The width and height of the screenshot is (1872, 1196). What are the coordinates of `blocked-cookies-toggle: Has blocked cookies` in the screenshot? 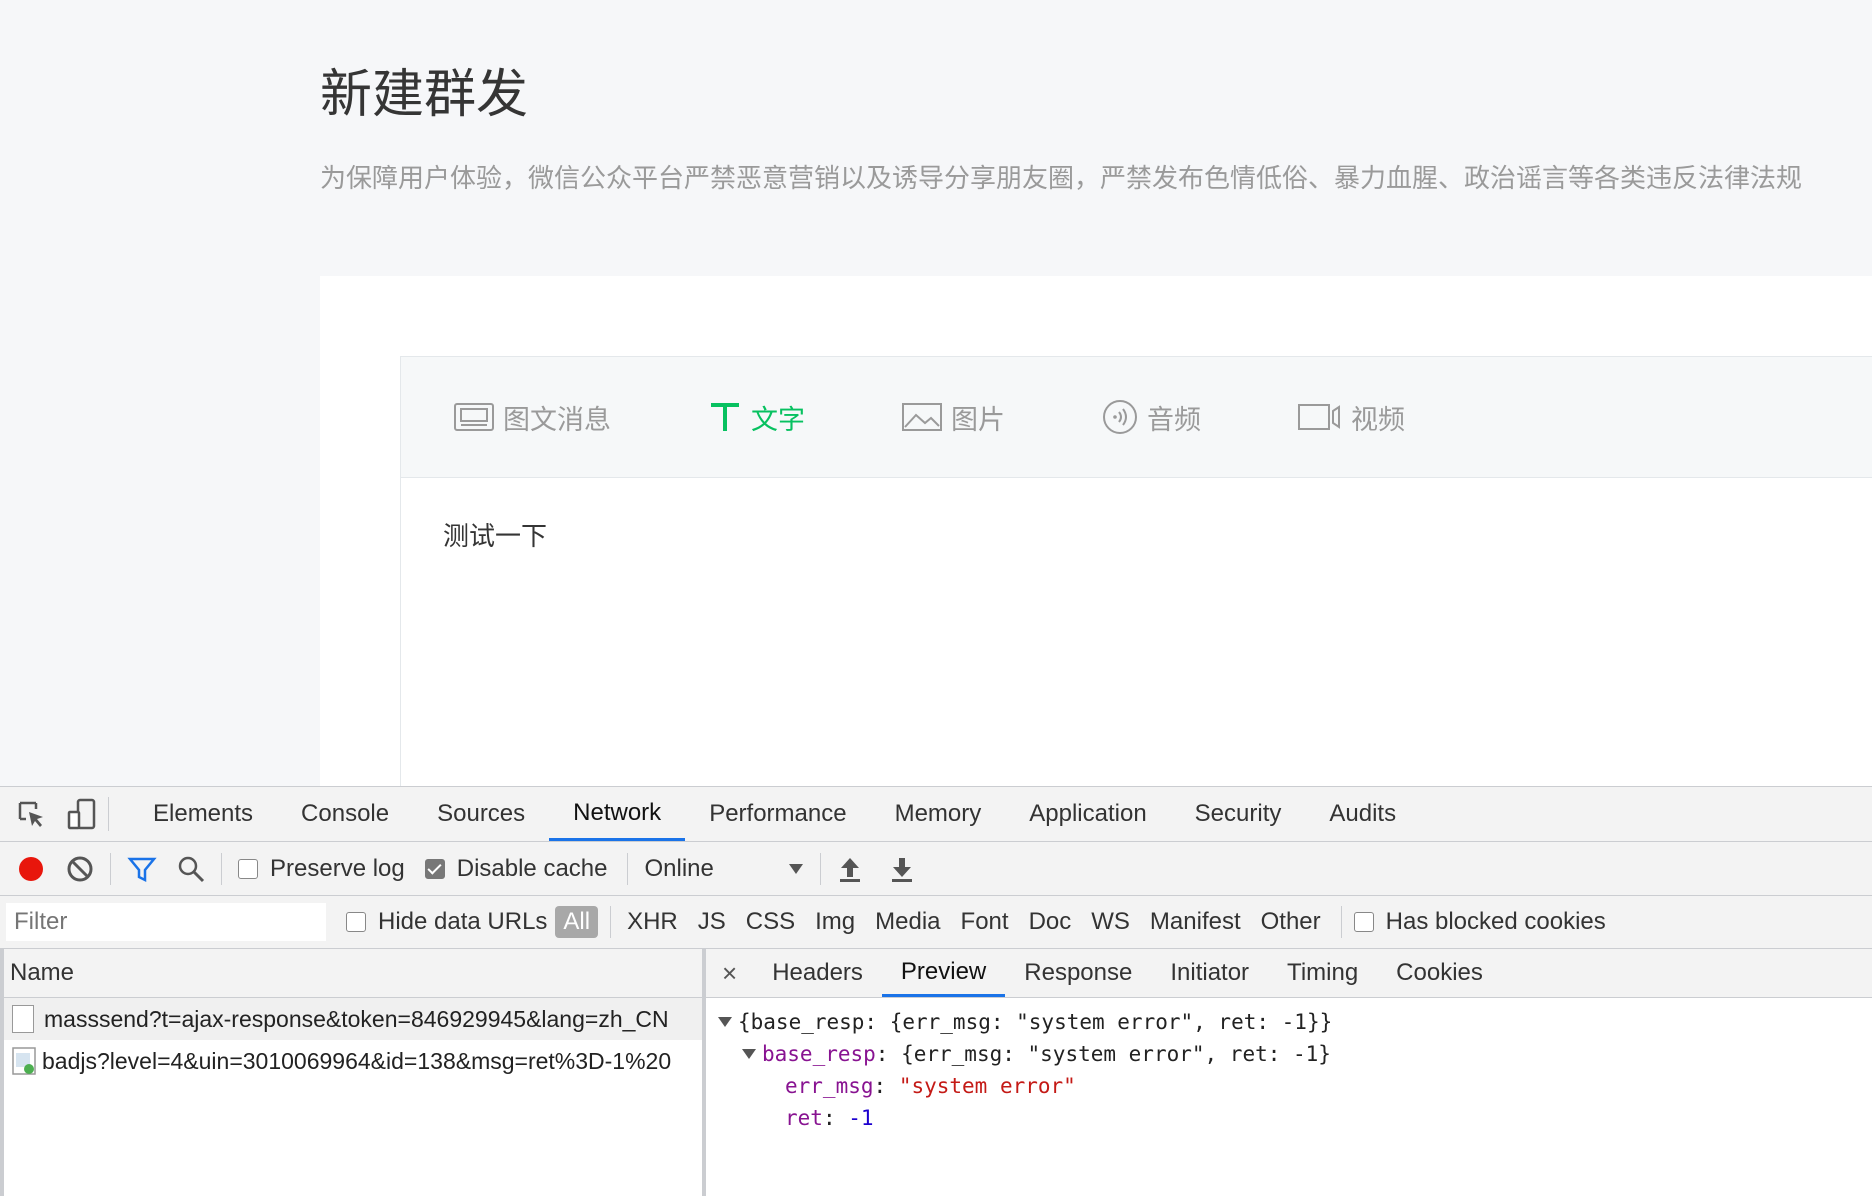 It's located at (1479, 922).